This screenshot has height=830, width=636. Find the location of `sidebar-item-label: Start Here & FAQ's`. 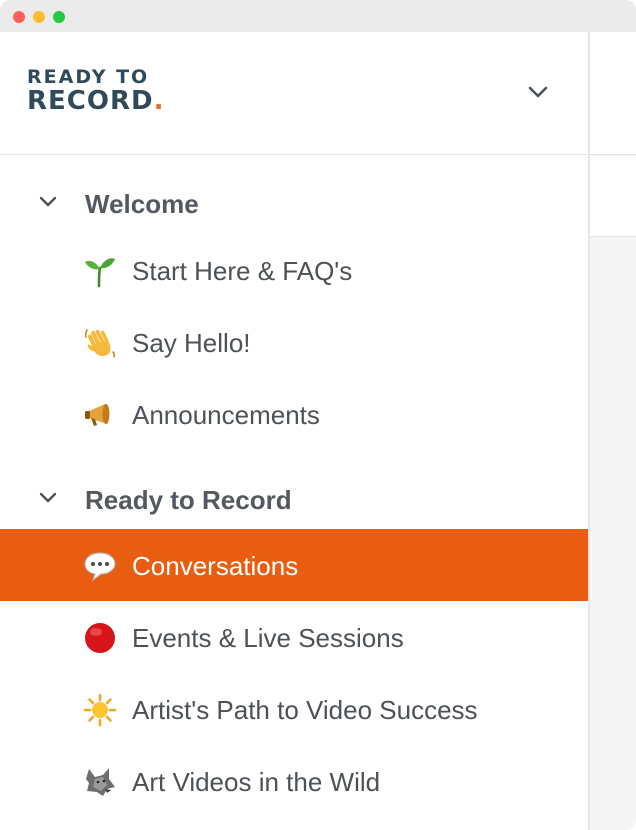

sidebar-item-label: Start Here & FAQ's is located at coordinates (242, 271).